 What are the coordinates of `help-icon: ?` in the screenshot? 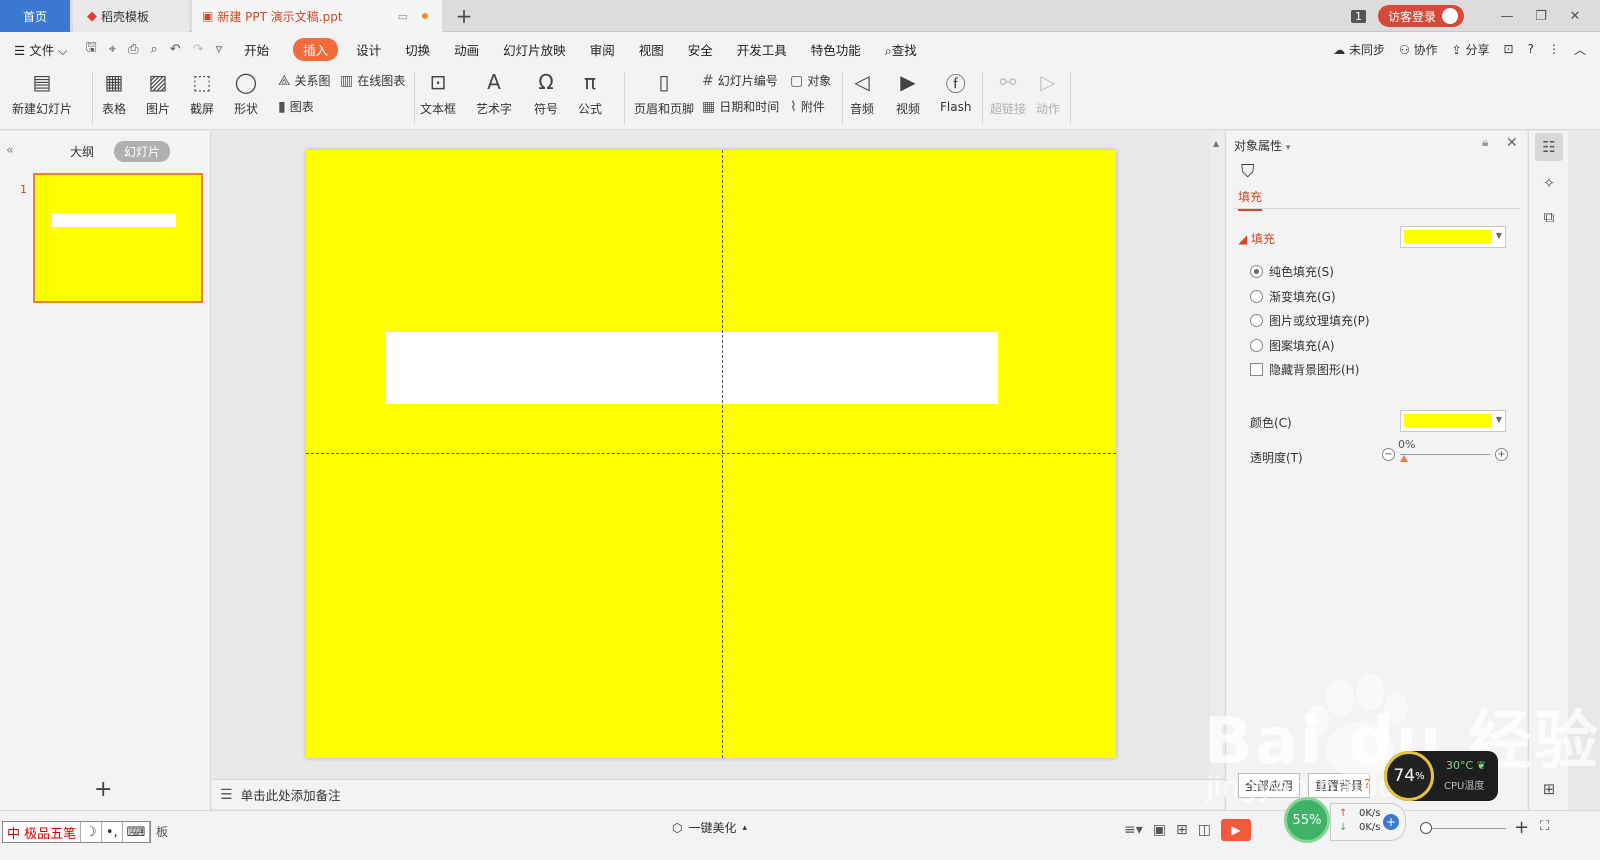 It's located at (1531, 49).